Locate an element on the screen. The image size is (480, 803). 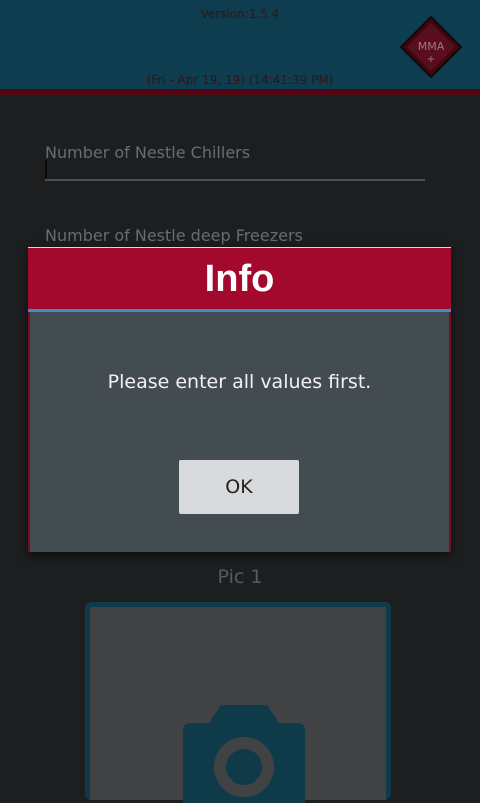
dialog-title: Info is located at coordinates (239, 278).